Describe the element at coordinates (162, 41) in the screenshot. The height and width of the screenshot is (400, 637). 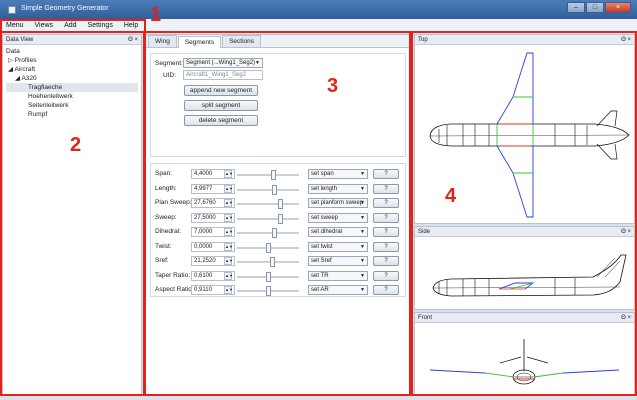
I see `tab-wing: Wing` at that location.